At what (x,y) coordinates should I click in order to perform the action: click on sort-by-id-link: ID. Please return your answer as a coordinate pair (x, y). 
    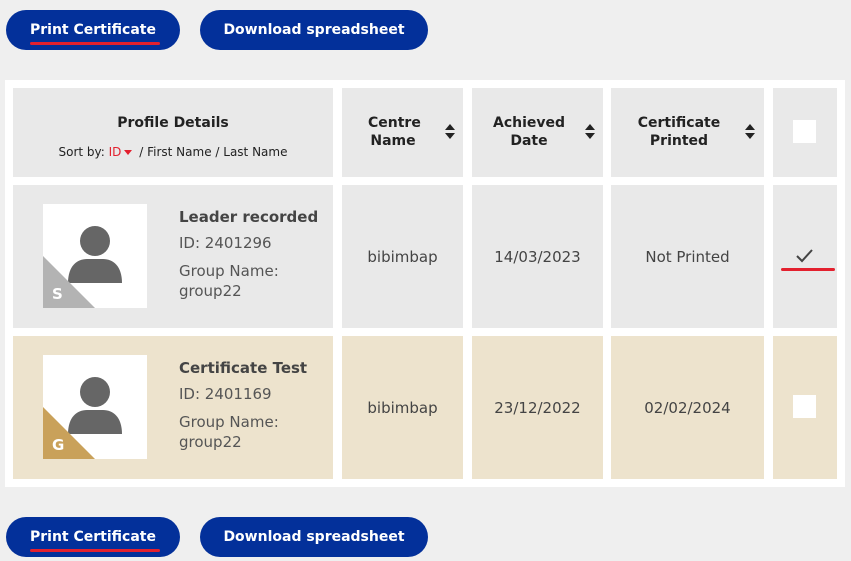
    Looking at the image, I should click on (124, 152).